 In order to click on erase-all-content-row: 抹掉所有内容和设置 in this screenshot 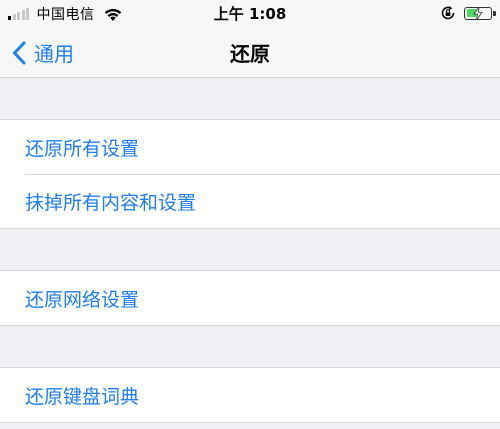, I will do `click(250, 201)`.